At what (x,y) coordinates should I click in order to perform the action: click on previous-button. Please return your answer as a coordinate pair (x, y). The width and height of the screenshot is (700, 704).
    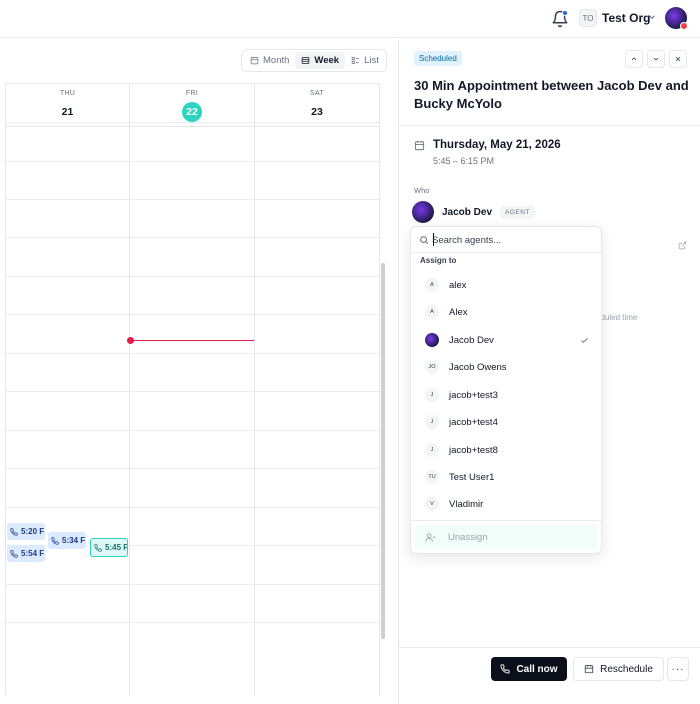
    Looking at the image, I should click on (634, 59).